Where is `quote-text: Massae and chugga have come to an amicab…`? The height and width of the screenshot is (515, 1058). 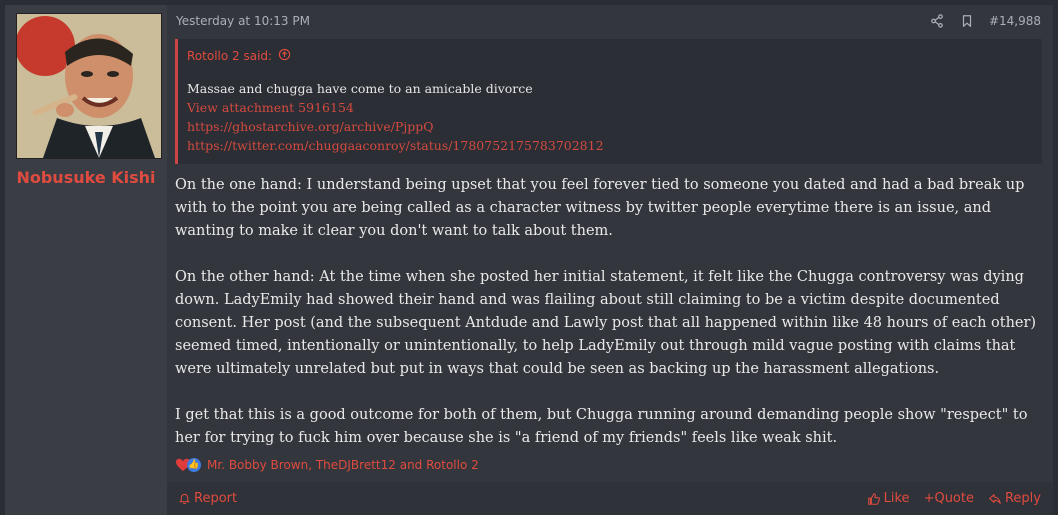 quote-text: Massae and chugga have come to an amicab… is located at coordinates (360, 88).